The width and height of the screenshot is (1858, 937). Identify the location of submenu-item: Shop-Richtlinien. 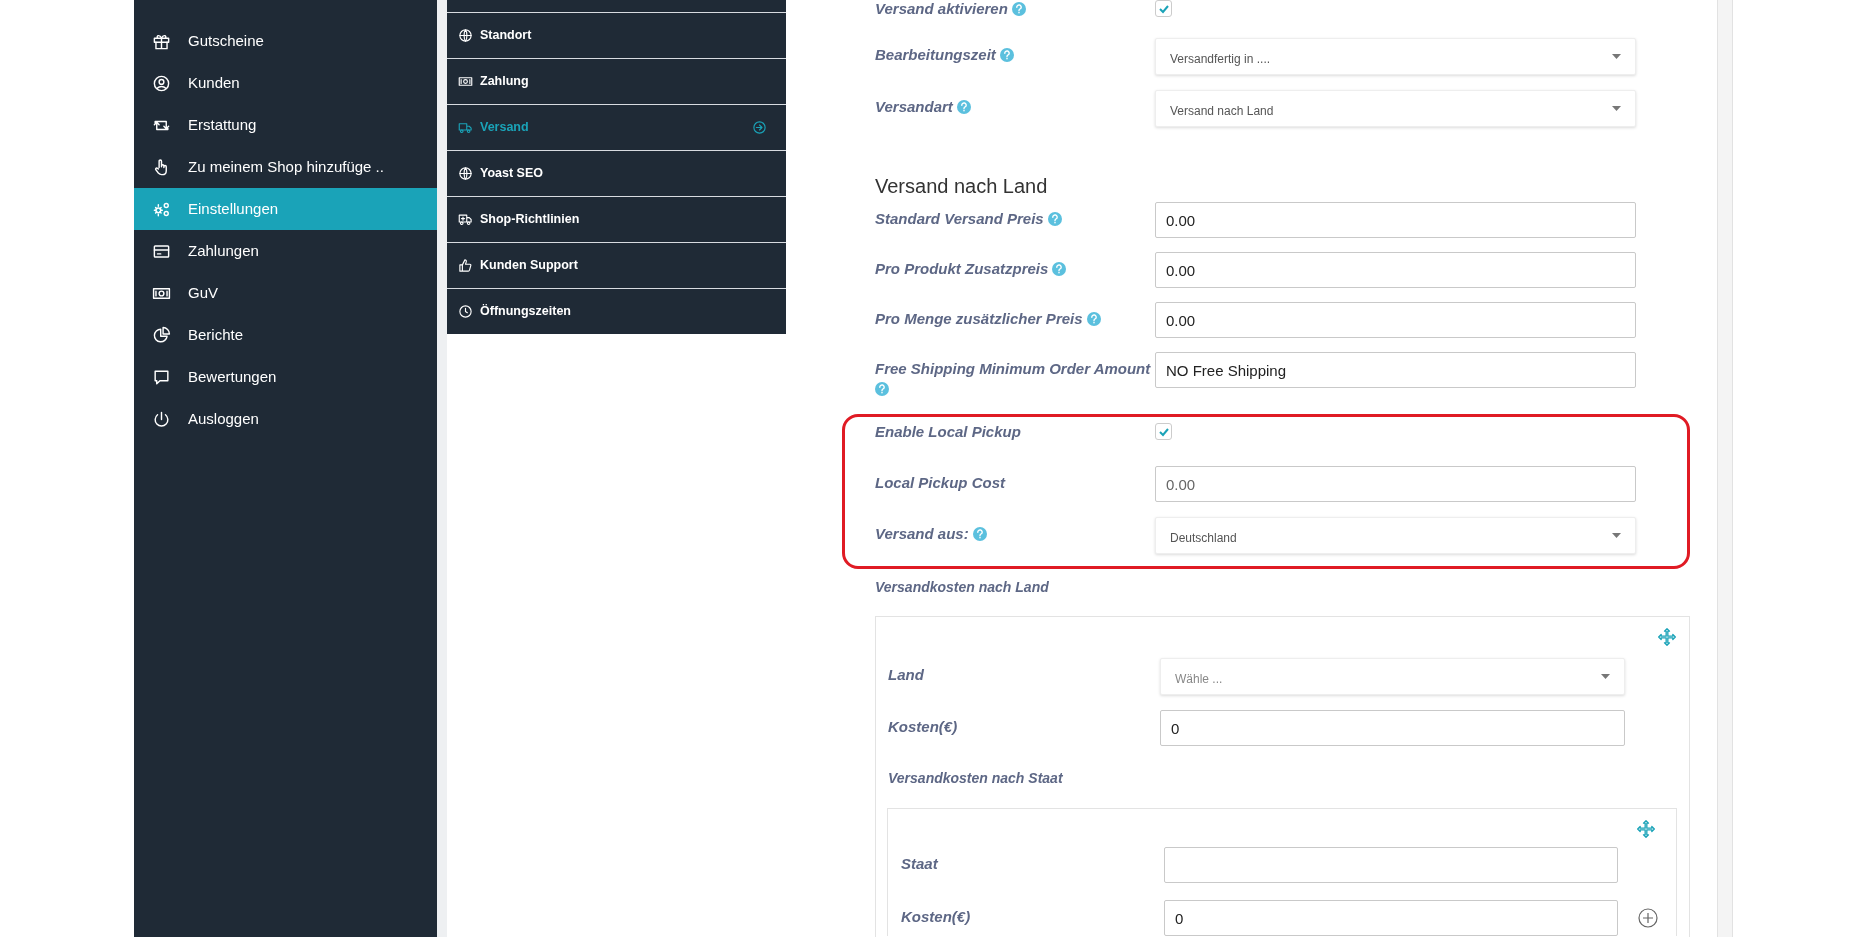
(616, 219).